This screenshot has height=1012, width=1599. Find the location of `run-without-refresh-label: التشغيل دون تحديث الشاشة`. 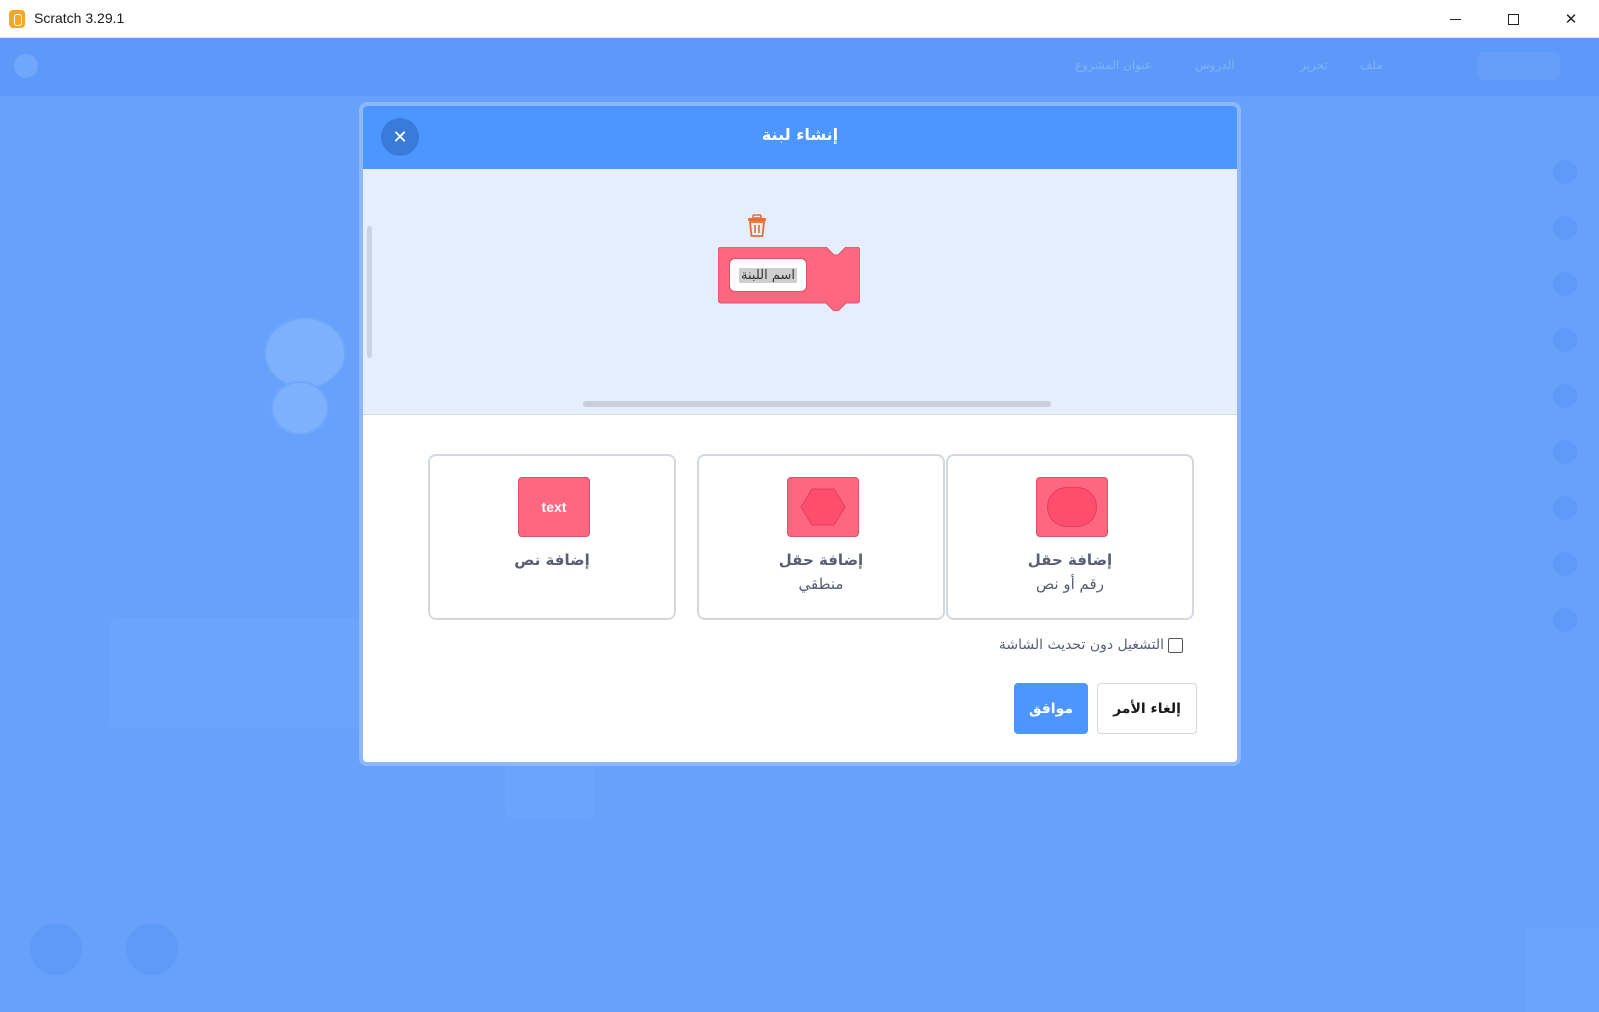

run-without-refresh-label: التشغيل دون تحديث الشاشة is located at coordinates (1081, 645).